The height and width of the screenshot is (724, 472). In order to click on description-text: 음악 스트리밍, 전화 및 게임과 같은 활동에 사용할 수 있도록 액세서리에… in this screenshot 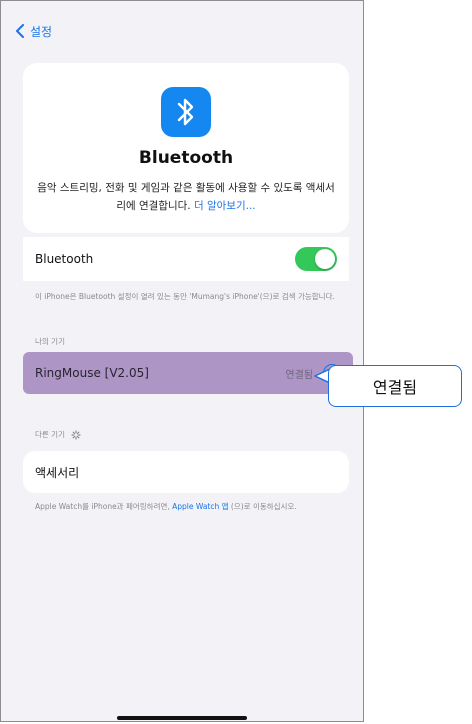, I will do `click(186, 197)`.